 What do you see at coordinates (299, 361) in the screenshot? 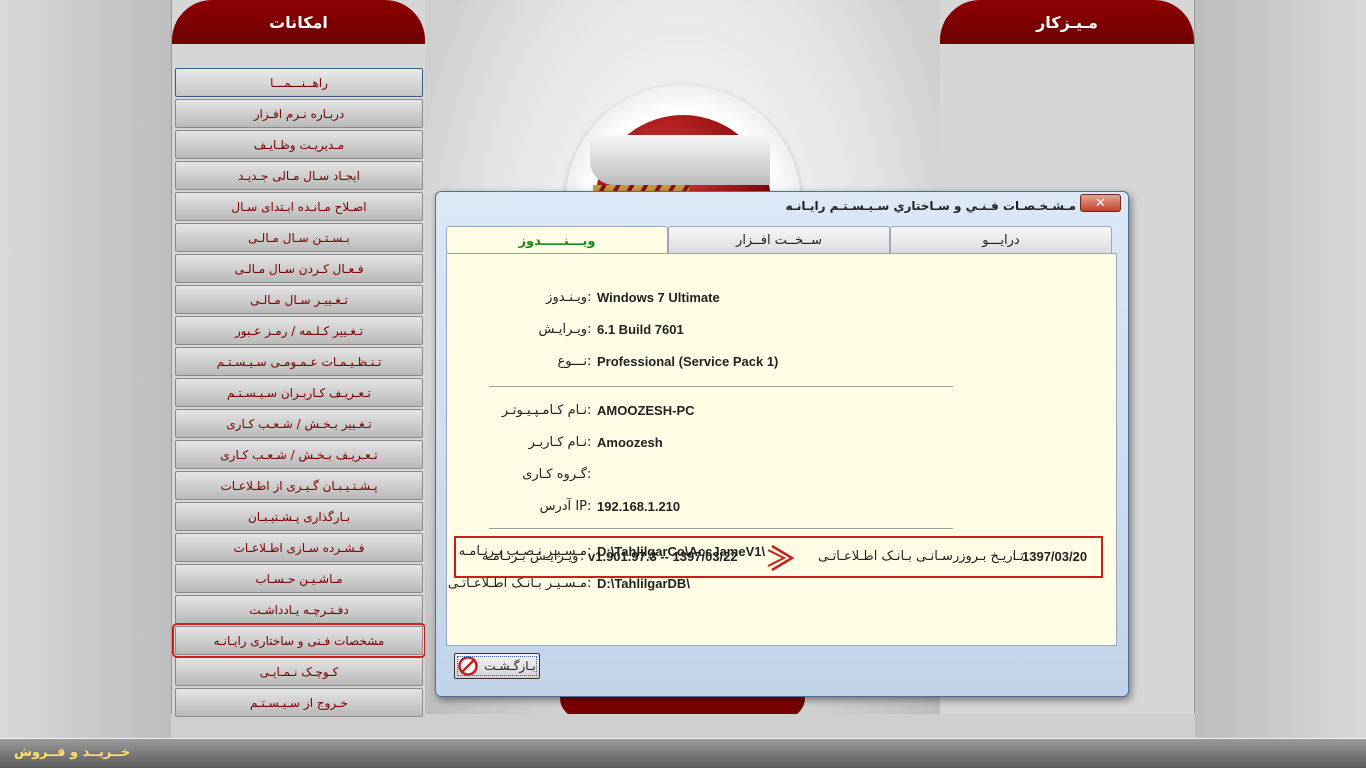
I see `menu-general-settings: تـنـظـیـمـات عـمـومـی سـیـسـتـم` at bounding box center [299, 361].